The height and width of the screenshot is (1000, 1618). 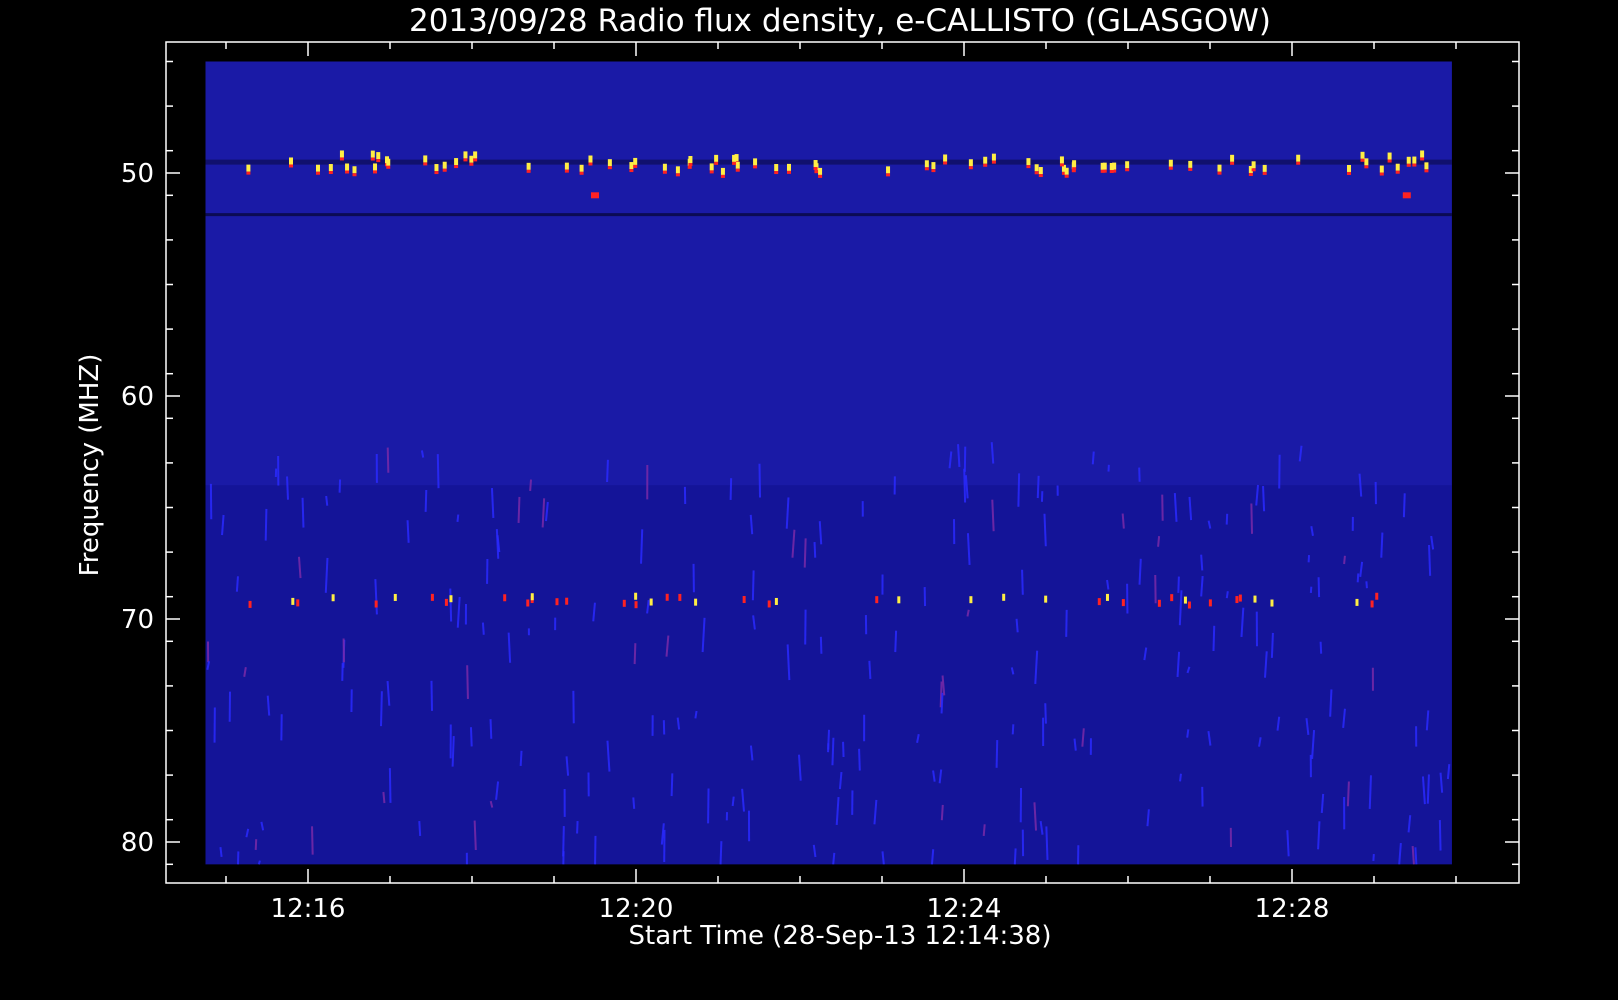 I want to click on x-tick-label: 12:16, so click(x=308, y=909).